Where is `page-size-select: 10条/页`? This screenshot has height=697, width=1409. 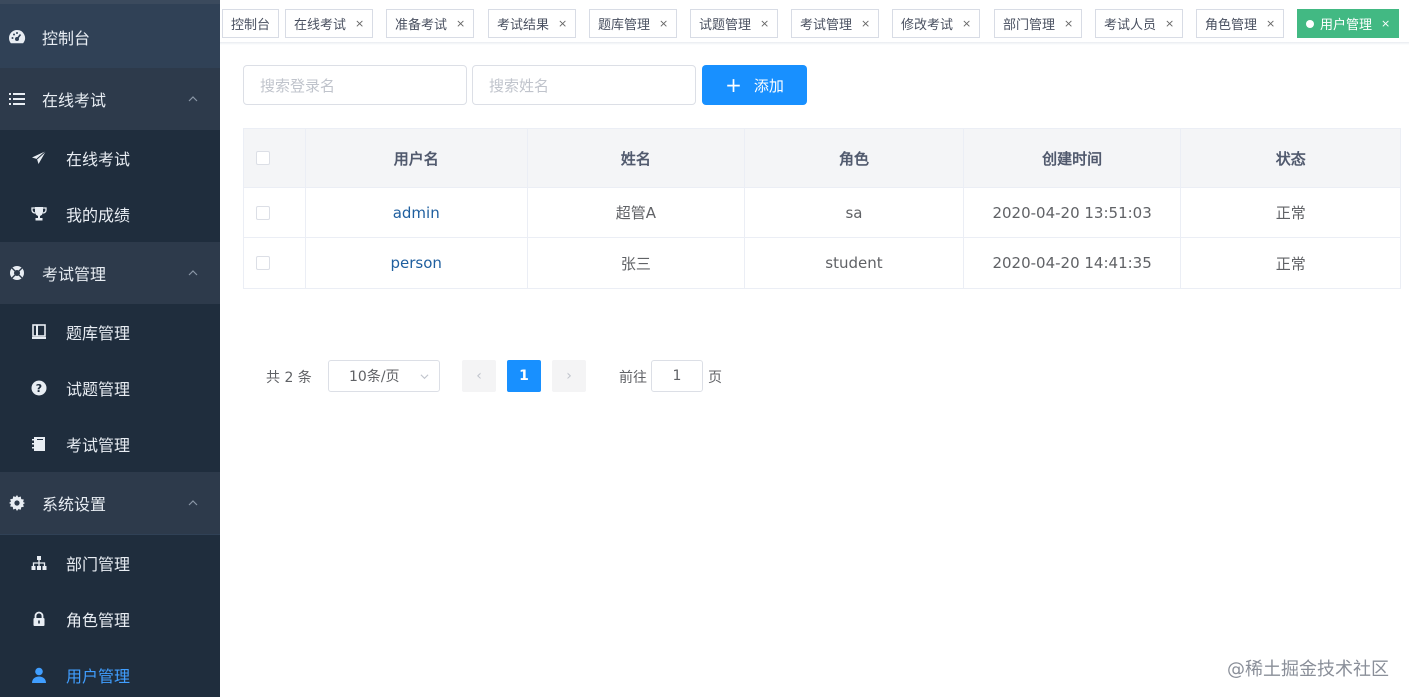 page-size-select: 10条/页 is located at coordinates (384, 376).